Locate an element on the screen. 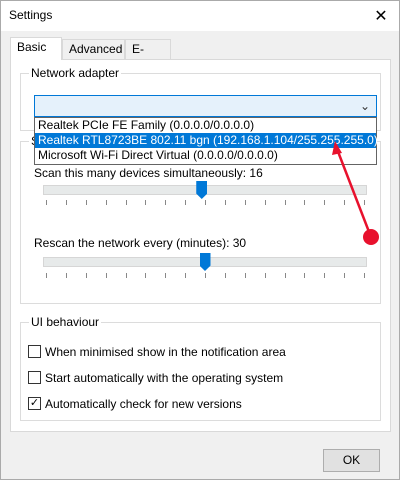 Image resolution: width=400 pixels, height=480 pixels. tab-advanced-label: Advanced is located at coordinates (96, 49).